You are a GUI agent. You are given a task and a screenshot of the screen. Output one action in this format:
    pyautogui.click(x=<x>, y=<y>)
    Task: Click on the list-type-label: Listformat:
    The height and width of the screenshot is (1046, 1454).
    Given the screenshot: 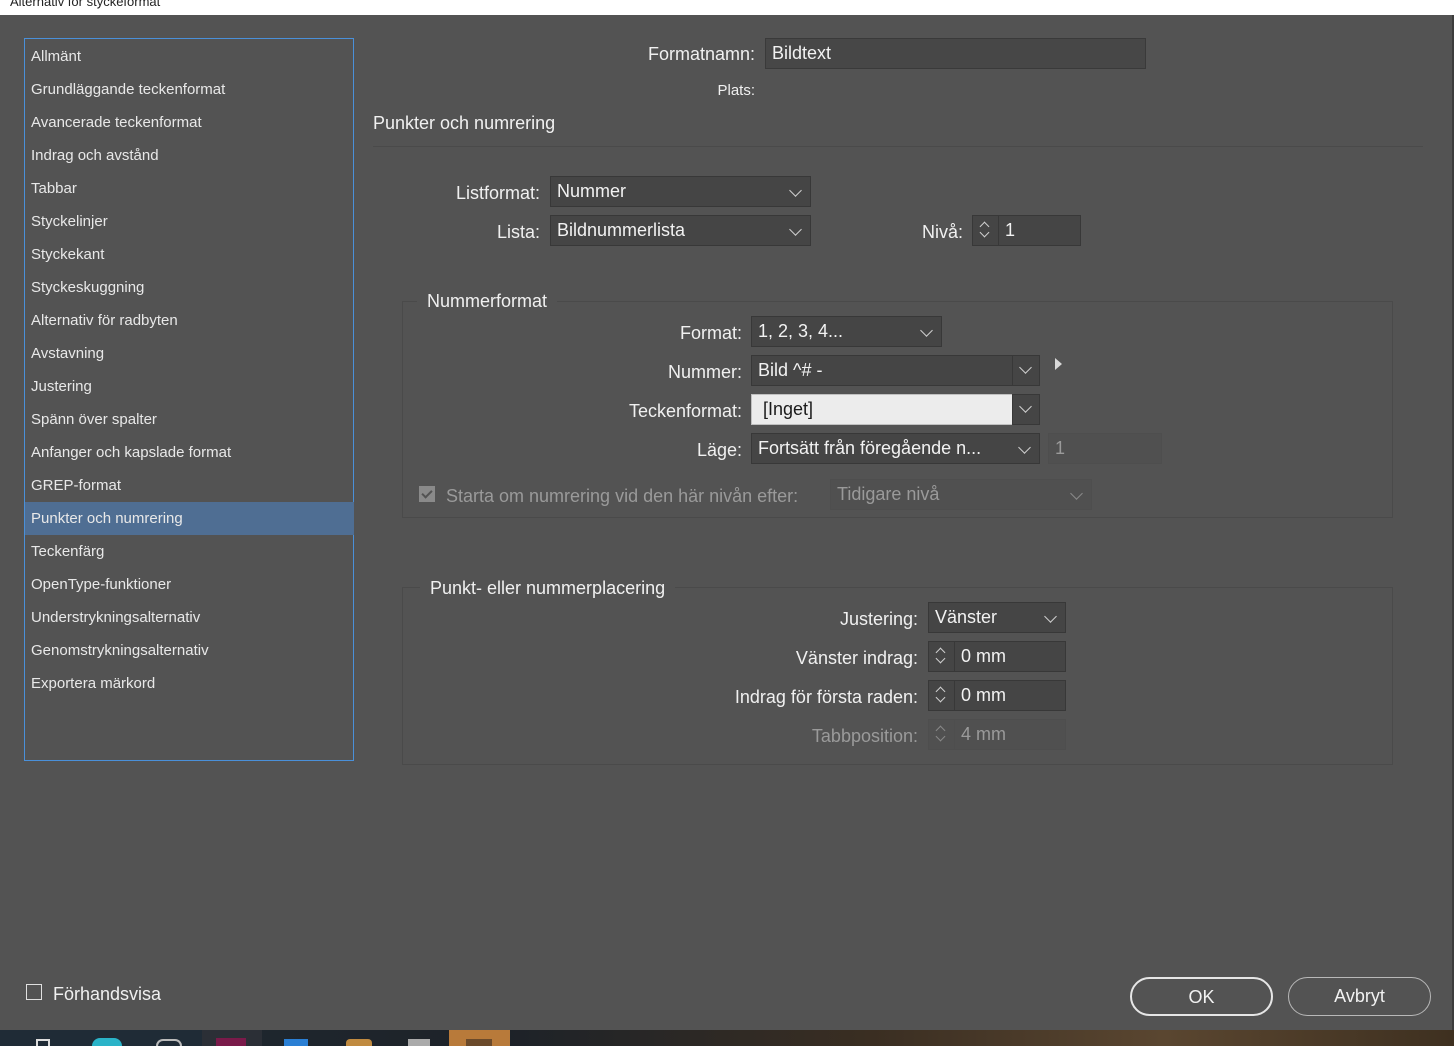 What is the action you would take?
    pyautogui.click(x=497, y=193)
    